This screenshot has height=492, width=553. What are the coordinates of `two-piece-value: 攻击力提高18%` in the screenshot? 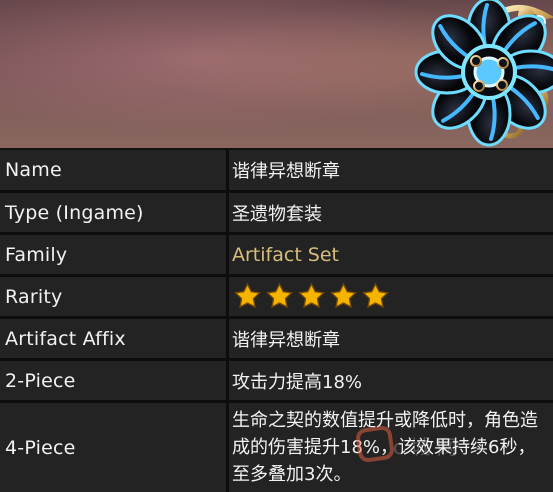 It's located at (391, 380).